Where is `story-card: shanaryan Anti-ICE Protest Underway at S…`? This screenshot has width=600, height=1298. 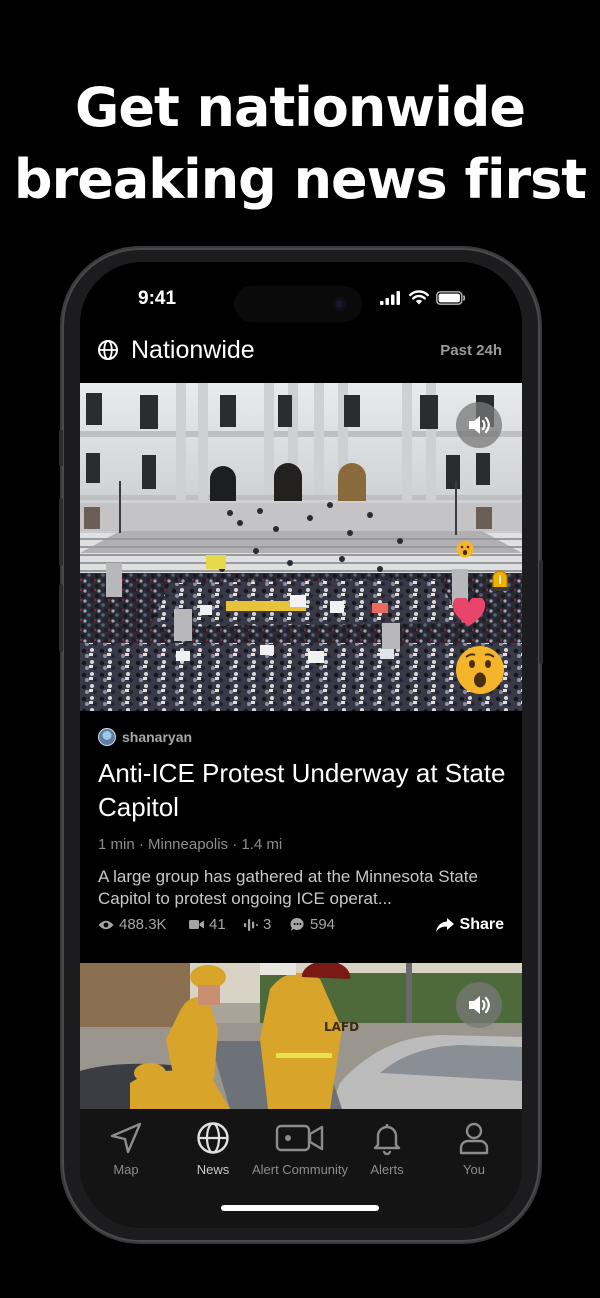 story-card: shanaryan Anti-ICE Protest Underway at S… is located at coordinates (303, 819).